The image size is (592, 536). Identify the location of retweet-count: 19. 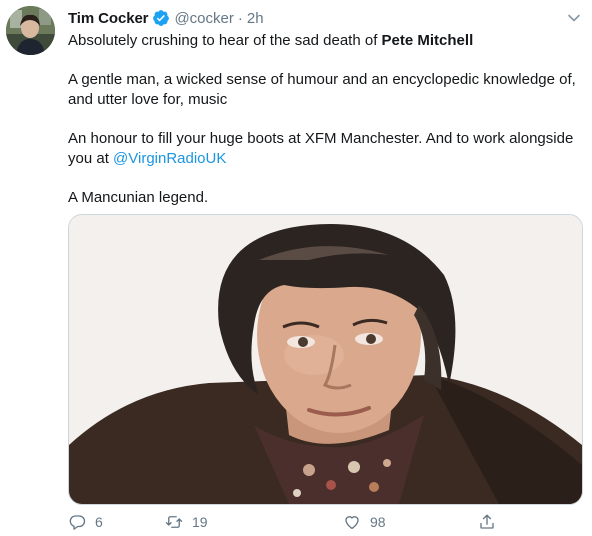
(200, 522).